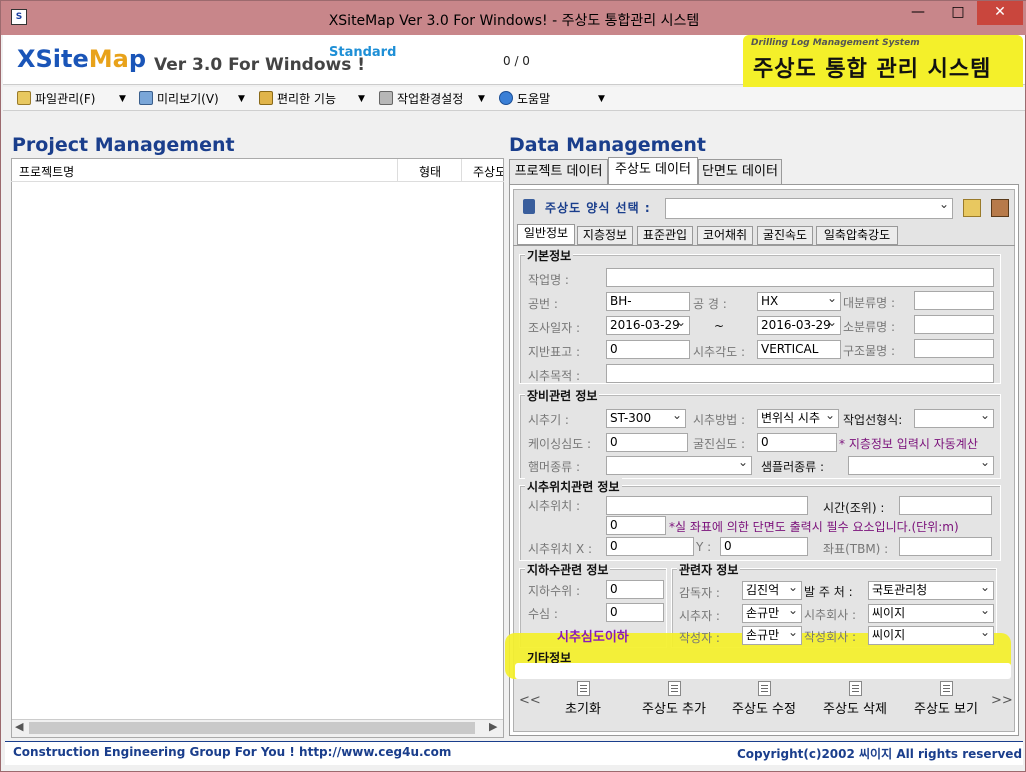 The image size is (1026, 772). I want to click on sampler-type-select, so click(921, 465).